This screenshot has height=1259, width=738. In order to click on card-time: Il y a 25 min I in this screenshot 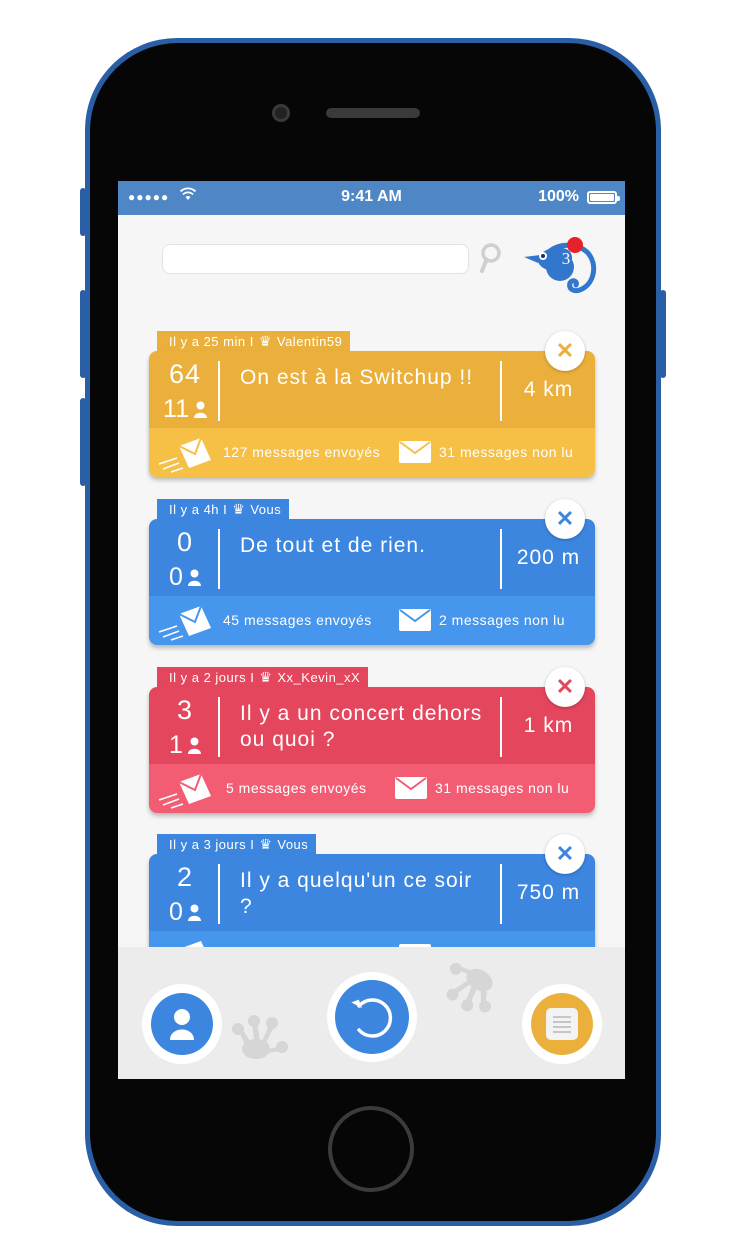, I will do `click(211, 341)`.